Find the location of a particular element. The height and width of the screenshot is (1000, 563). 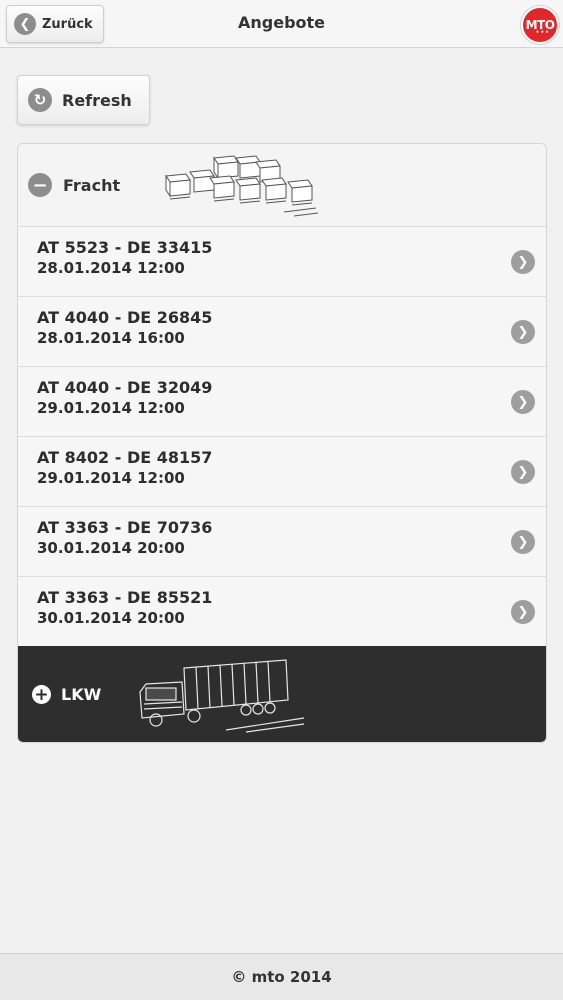

section-label-lkw: LKW is located at coordinates (81, 694).